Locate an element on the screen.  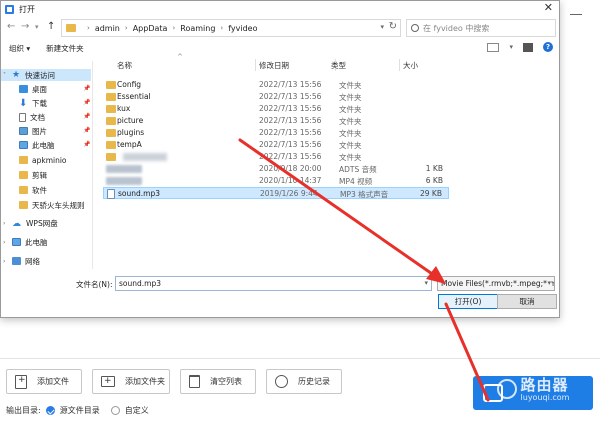
toolbar-right: ▾ ? is located at coordinates (520, 47).